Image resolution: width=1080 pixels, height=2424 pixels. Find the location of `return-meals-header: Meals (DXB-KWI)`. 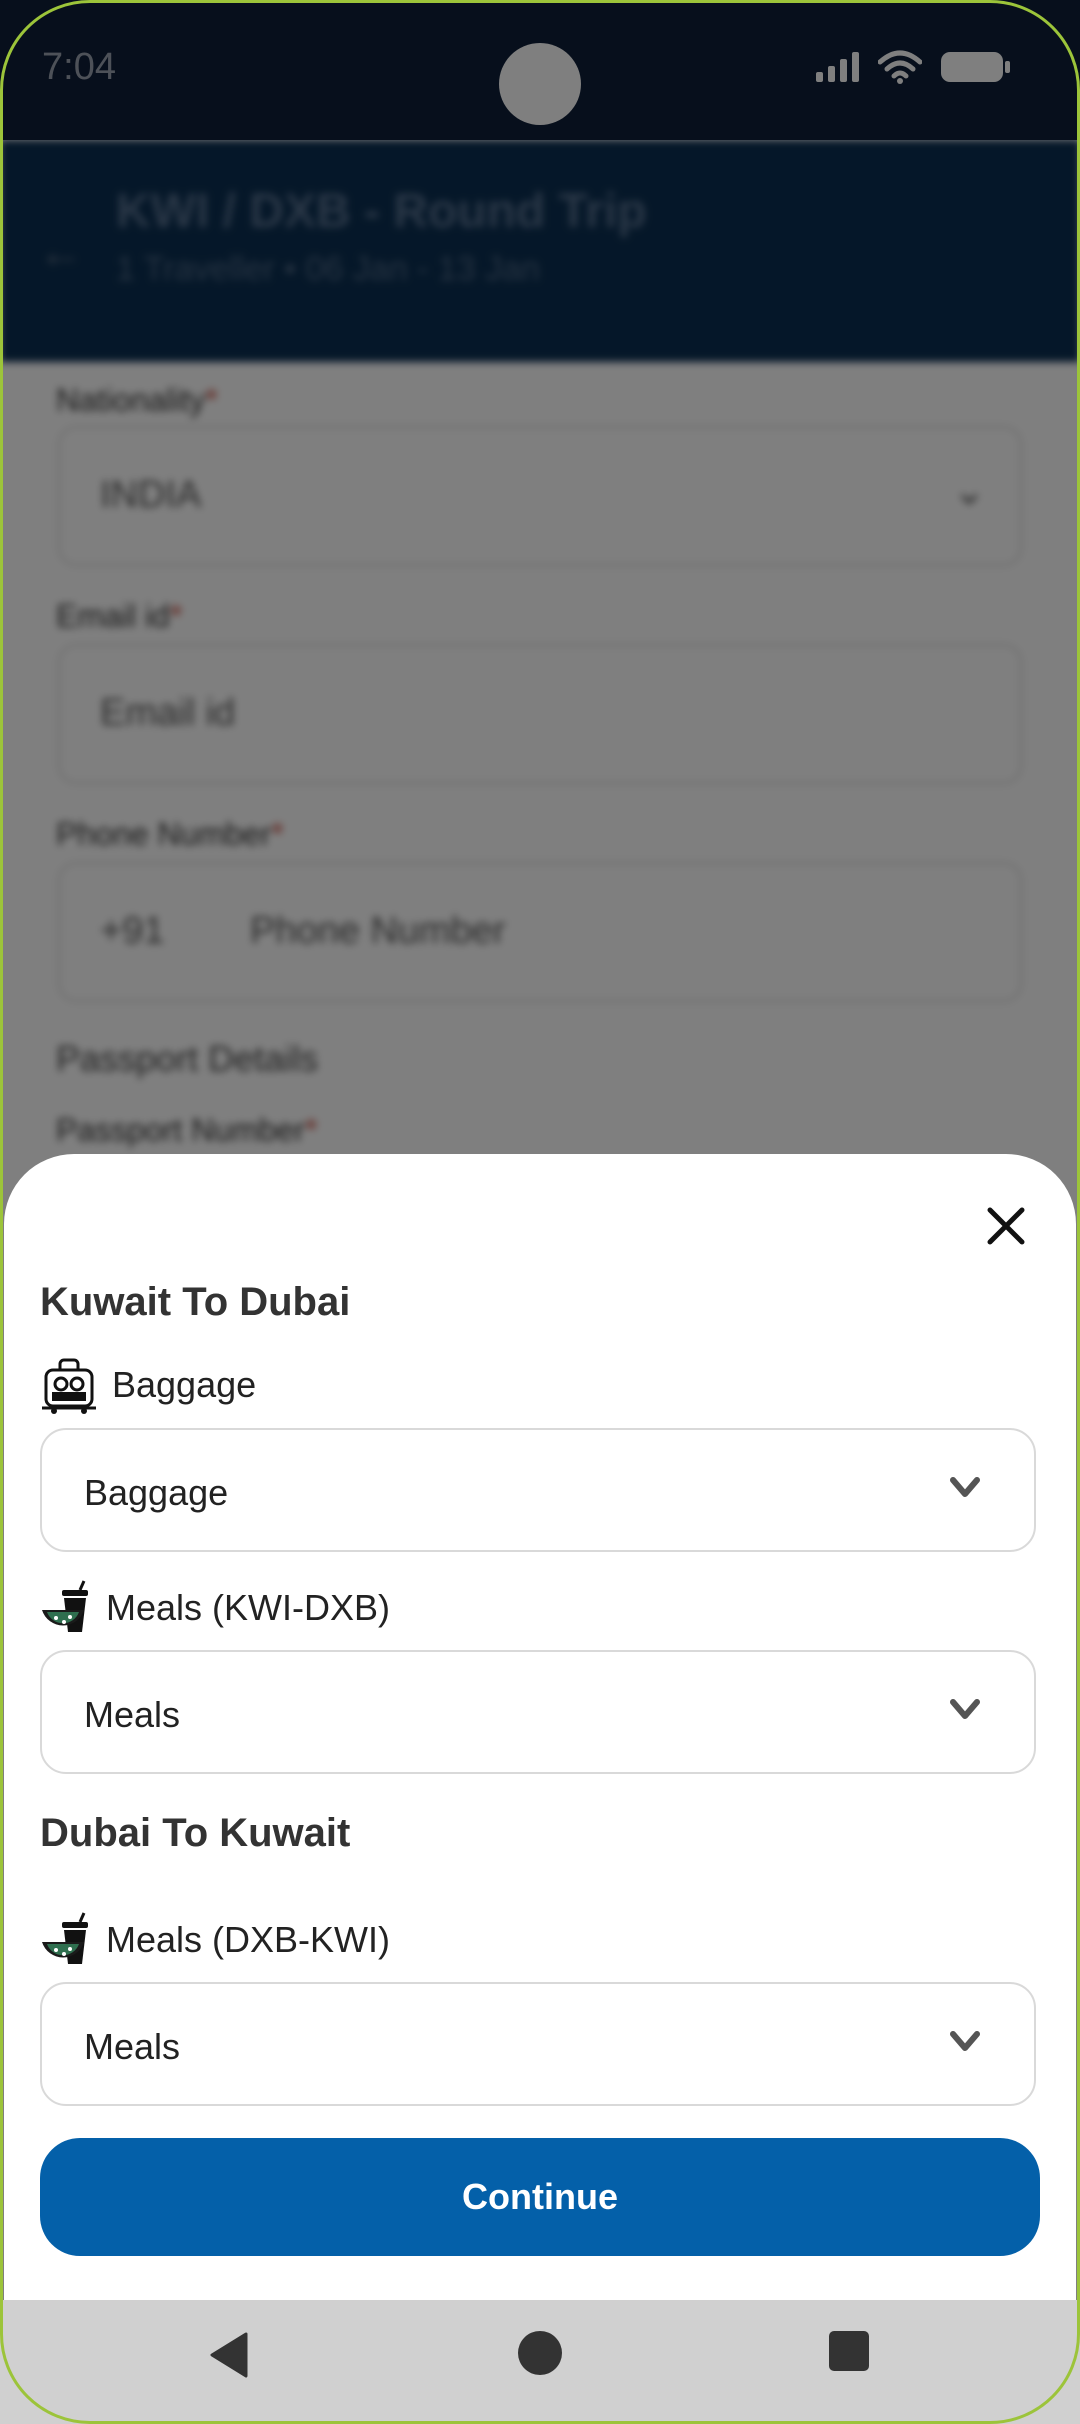

return-meals-header: Meals (DXB-KWI) is located at coordinates (215, 1940).